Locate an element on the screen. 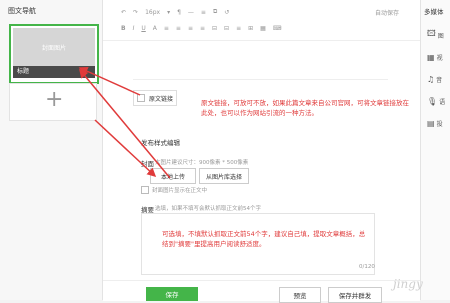  editor-toolbar-format: B I U A ≡ ≡ ≡ ≡ ⊟ ⊟ ≡ ⊞ ▦ ⌨ is located at coordinates (201, 28).